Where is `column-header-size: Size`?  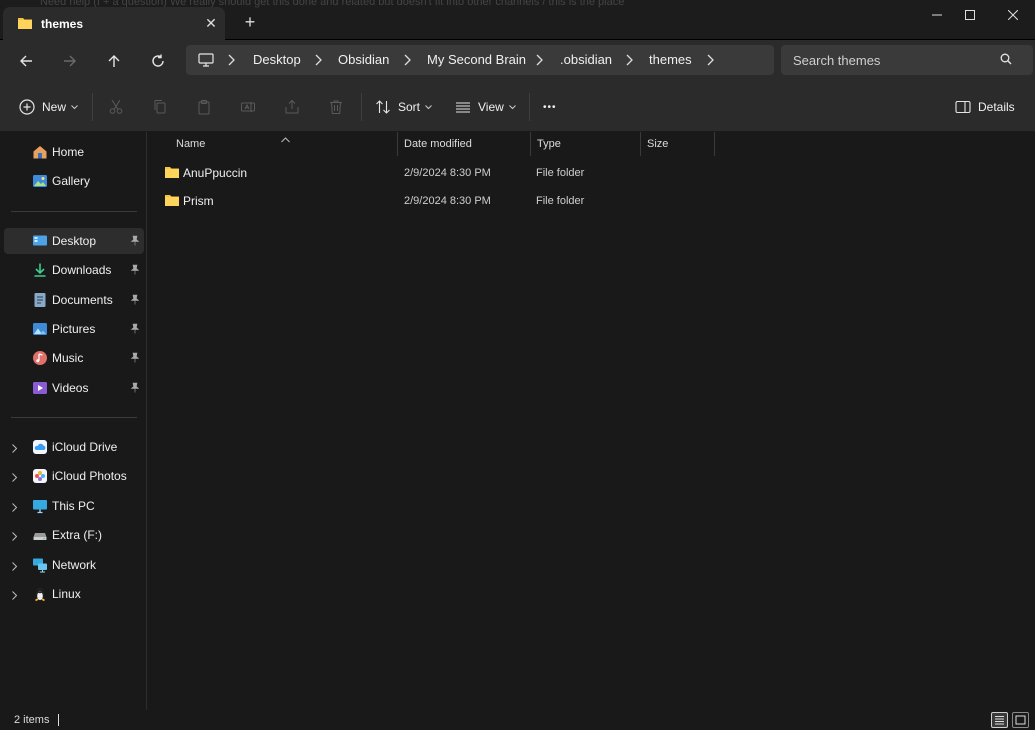 column-header-size: Size is located at coordinates (677, 144).